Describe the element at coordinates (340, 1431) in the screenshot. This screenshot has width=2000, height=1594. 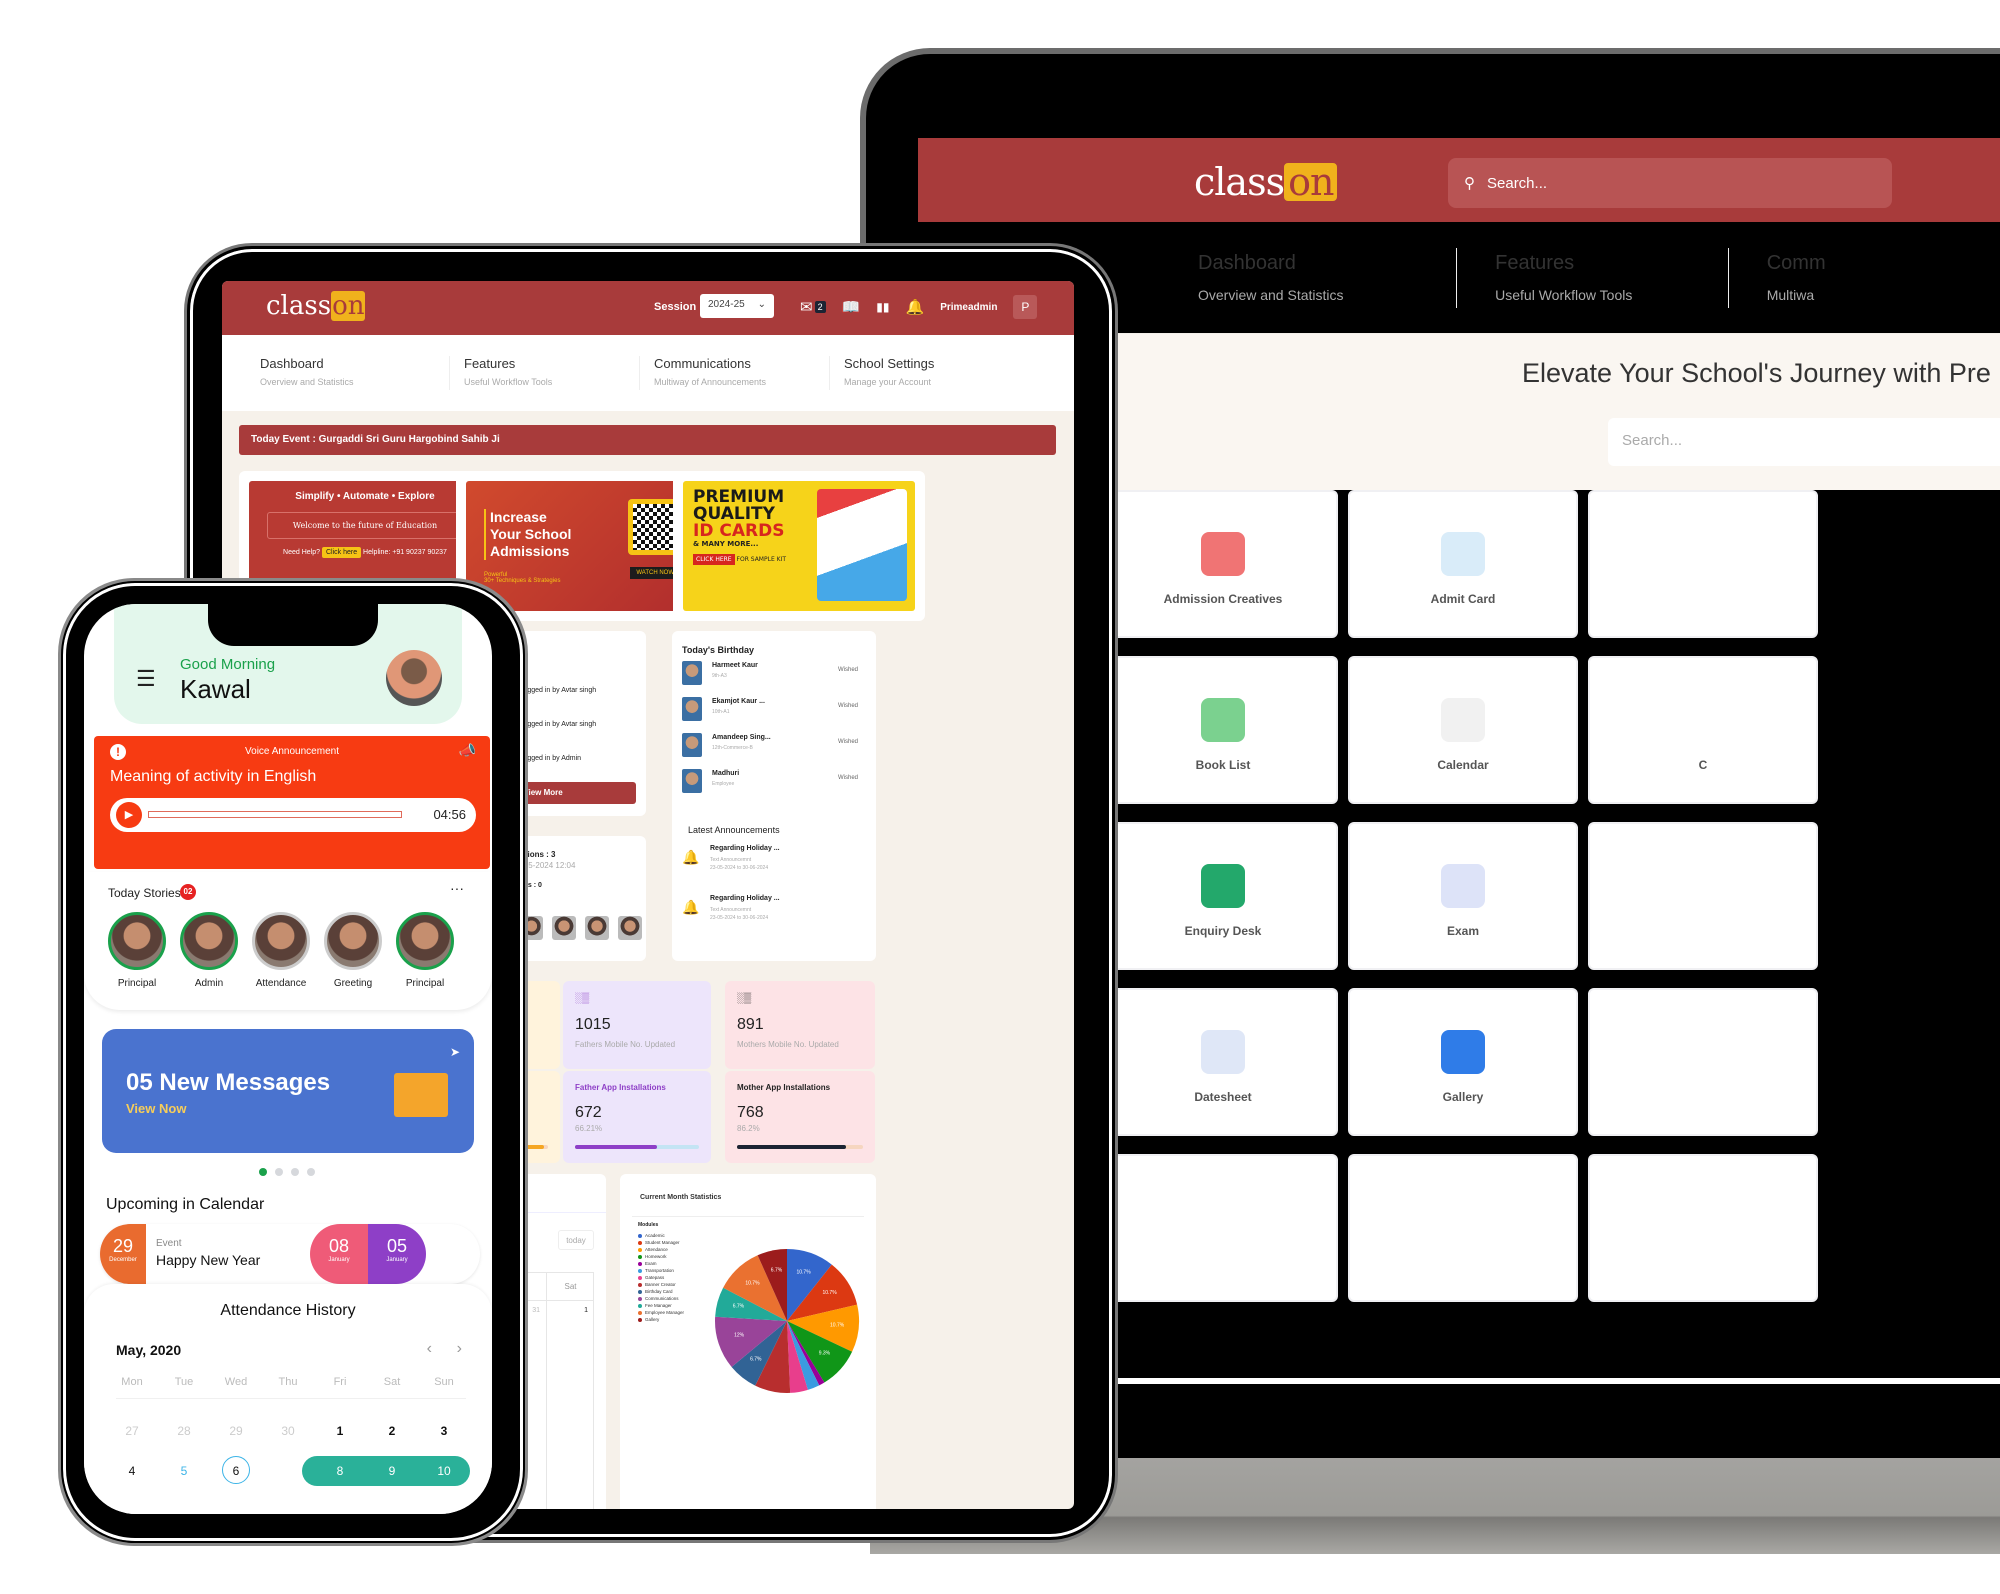
I see `calendar-day: 1` at that location.